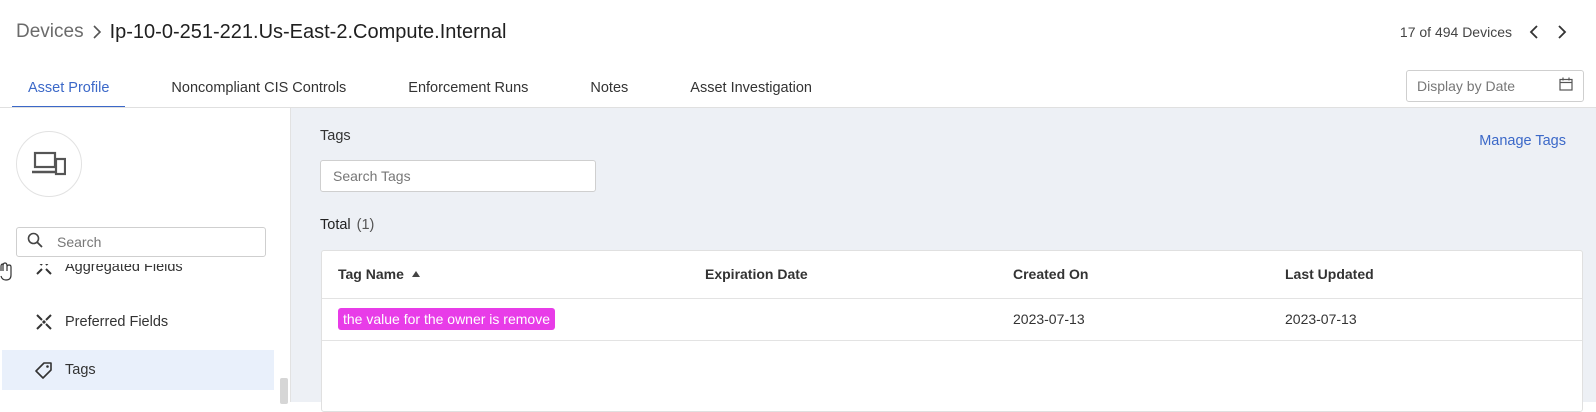 Image resolution: width=1596 pixels, height=412 pixels. Describe the element at coordinates (284, 391) in the screenshot. I see `sidebar-scrollbar` at that location.